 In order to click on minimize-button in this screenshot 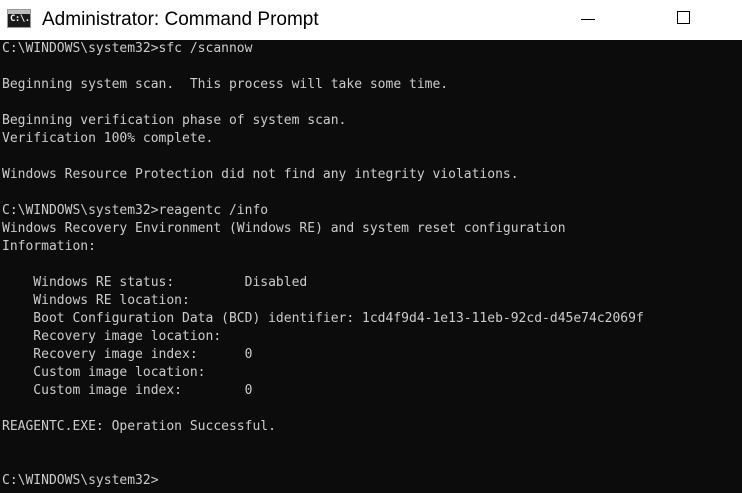, I will do `click(588, 20)`.